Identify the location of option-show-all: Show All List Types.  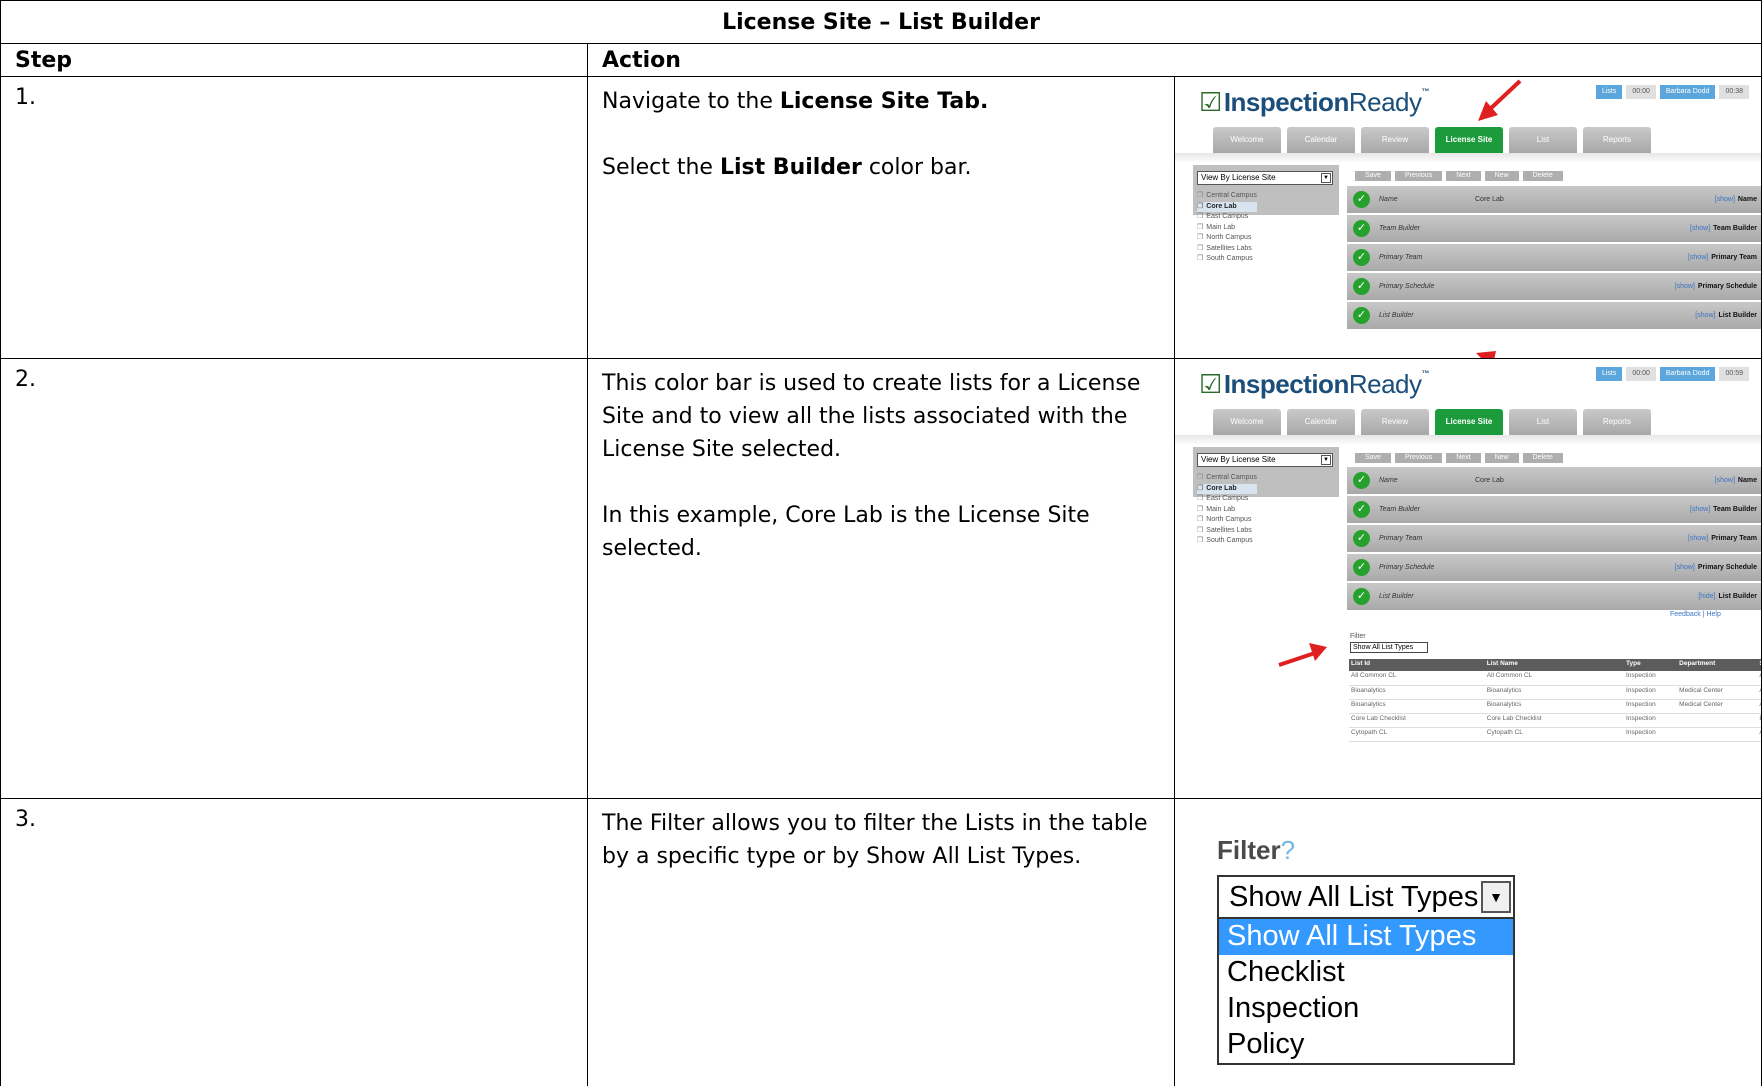
(1366, 937).